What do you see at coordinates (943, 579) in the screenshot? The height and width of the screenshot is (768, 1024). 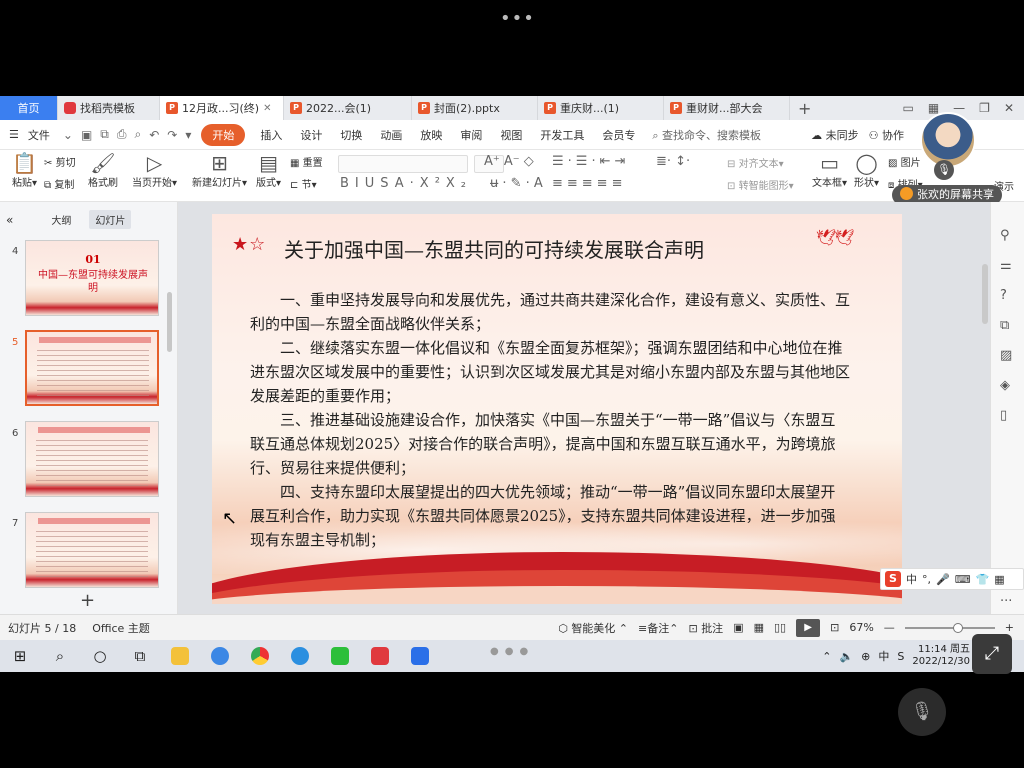 I see `microphone-icon: 🎤` at bounding box center [943, 579].